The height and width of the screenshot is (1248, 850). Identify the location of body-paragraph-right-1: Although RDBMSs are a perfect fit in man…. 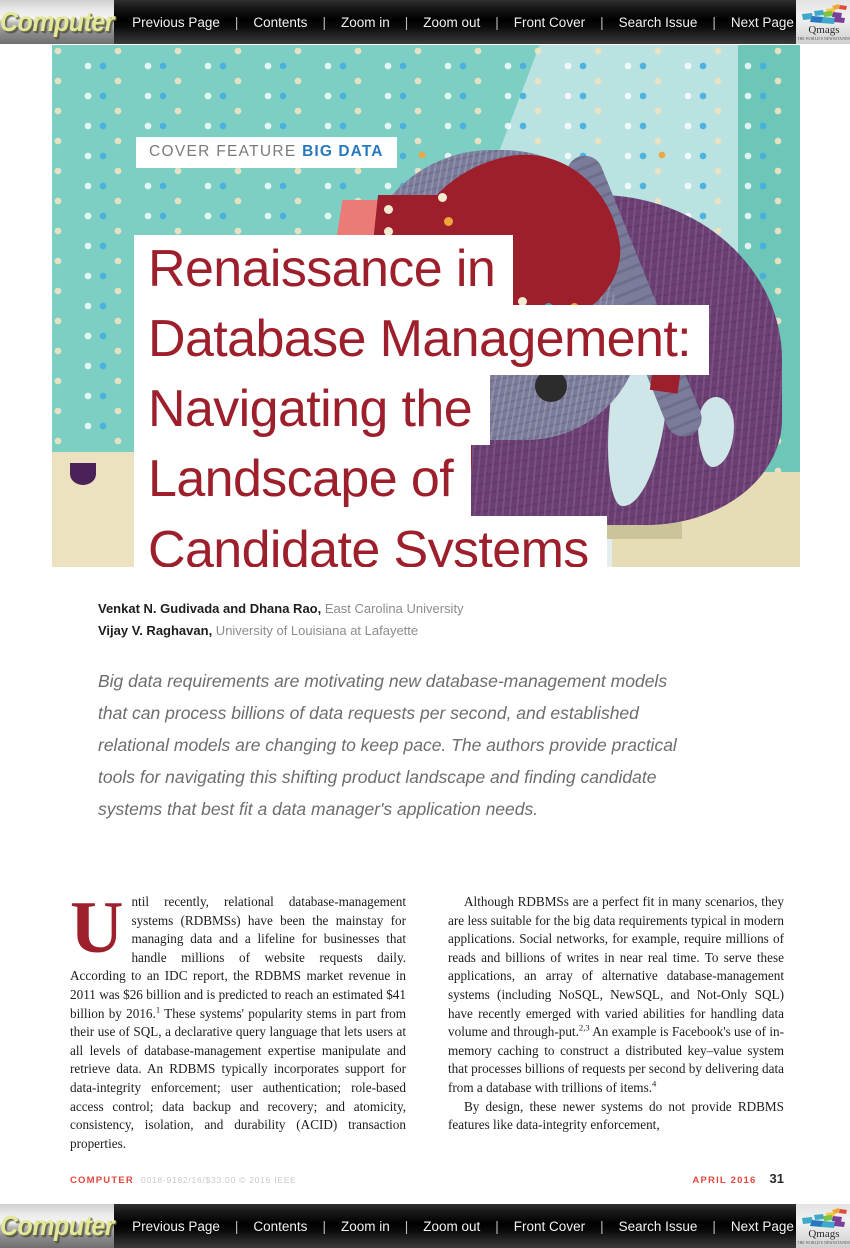
(616, 995).